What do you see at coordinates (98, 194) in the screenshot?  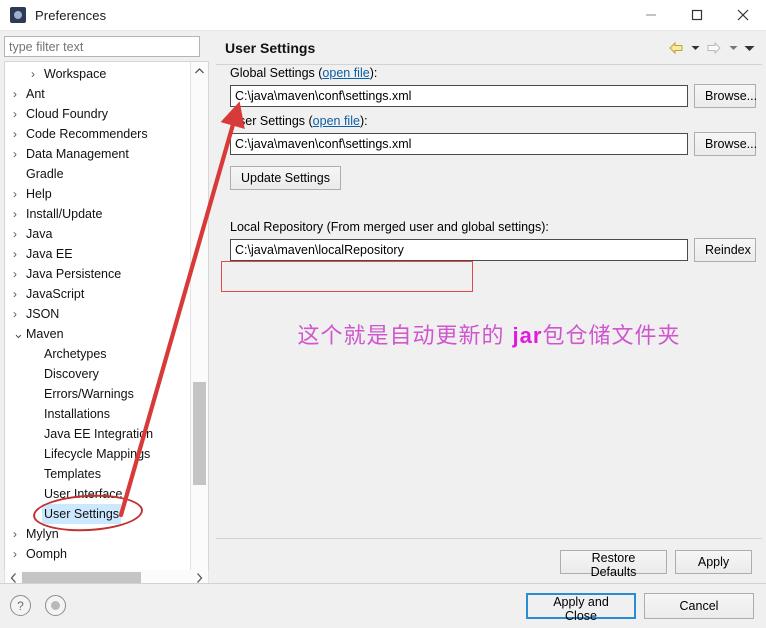 I see `sidebar-item-help: › Help` at bounding box center [98, 194].